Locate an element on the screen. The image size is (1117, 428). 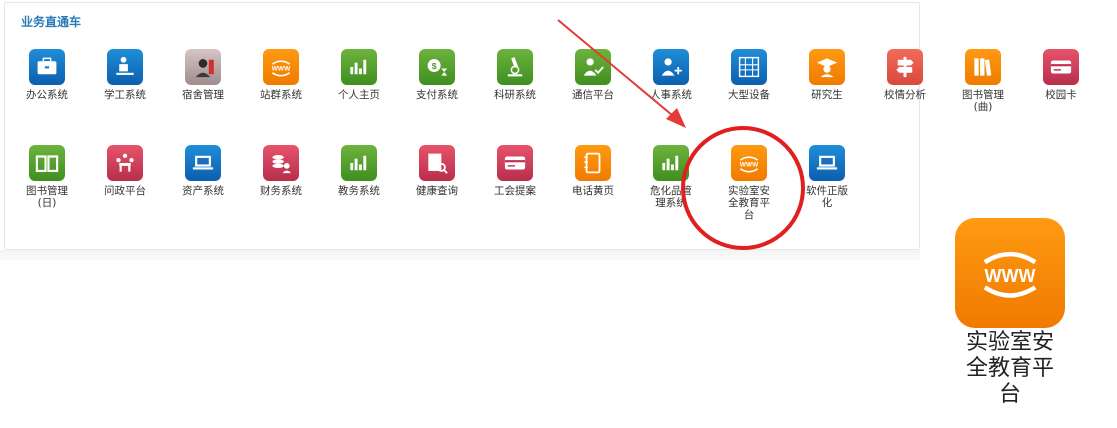
app-tile-校情分析: 校情分析 is located at coordinates (905, 75).